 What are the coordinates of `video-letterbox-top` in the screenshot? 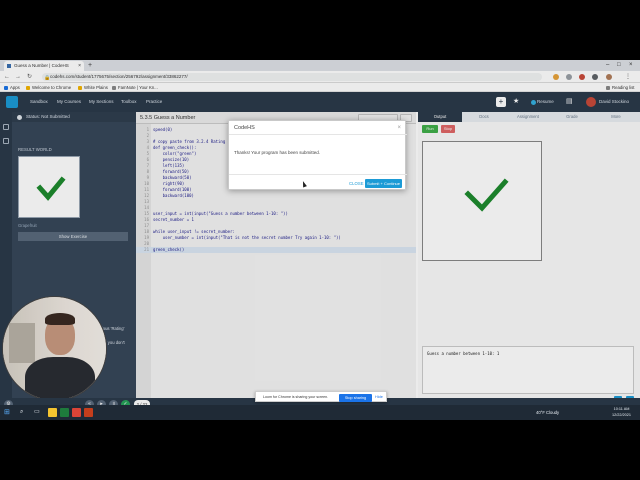 It's located at (320, 30).